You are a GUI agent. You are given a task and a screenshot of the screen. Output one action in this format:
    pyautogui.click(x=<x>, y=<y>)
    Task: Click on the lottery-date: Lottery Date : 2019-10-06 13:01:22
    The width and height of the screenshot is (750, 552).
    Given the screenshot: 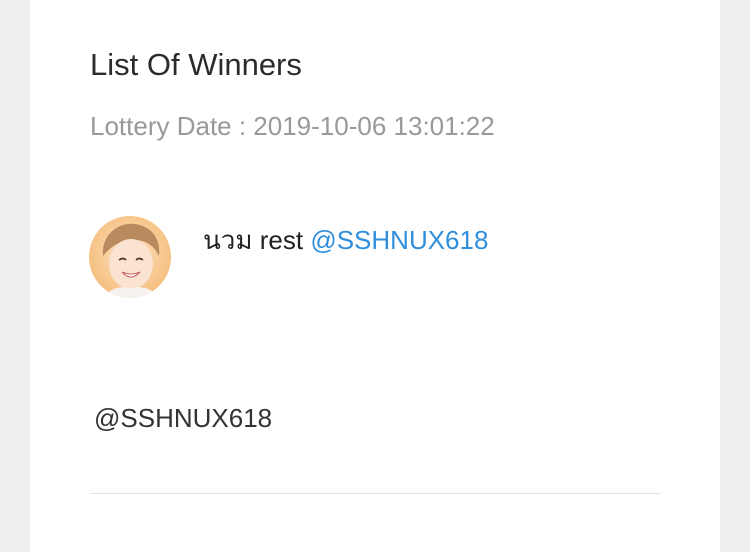 What is the action you would take?
    pyautogui.click(x=292, y=126)
    